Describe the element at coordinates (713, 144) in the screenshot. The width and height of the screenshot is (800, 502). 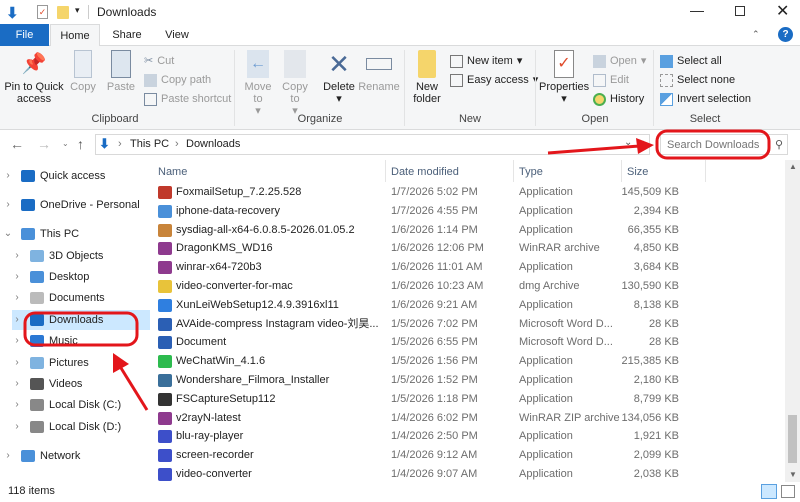
I see `search-highlight` at that location.